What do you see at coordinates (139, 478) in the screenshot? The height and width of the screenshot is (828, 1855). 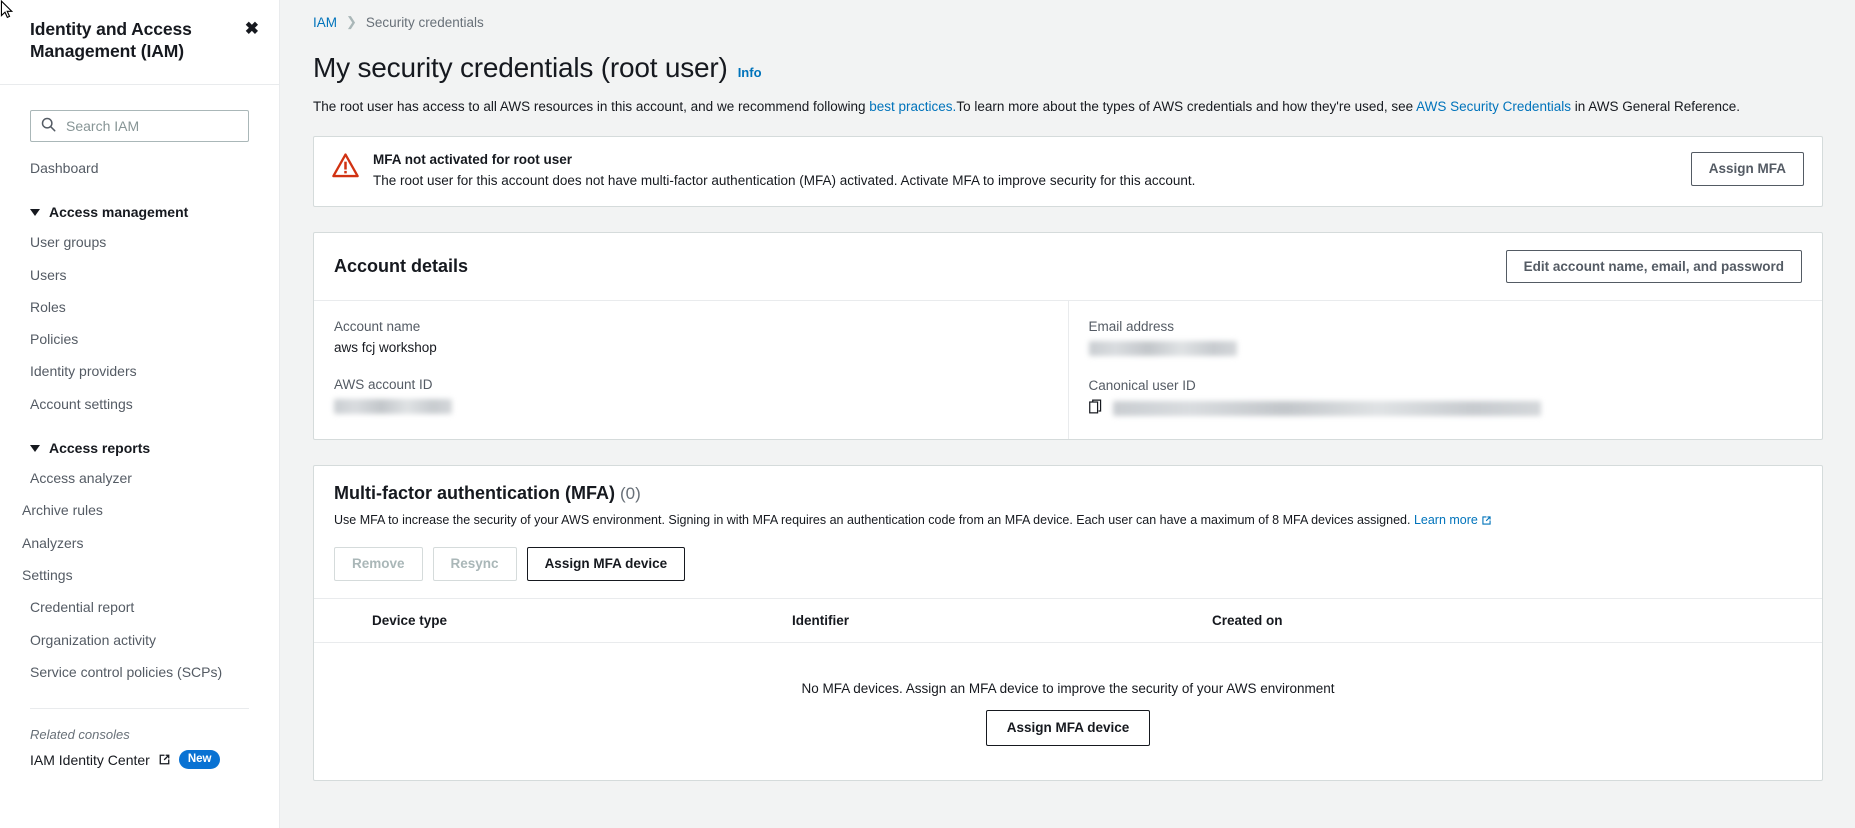 I see `sidebar-item-access-analyzer: Access analyzer` at bounding box center [139, 478].